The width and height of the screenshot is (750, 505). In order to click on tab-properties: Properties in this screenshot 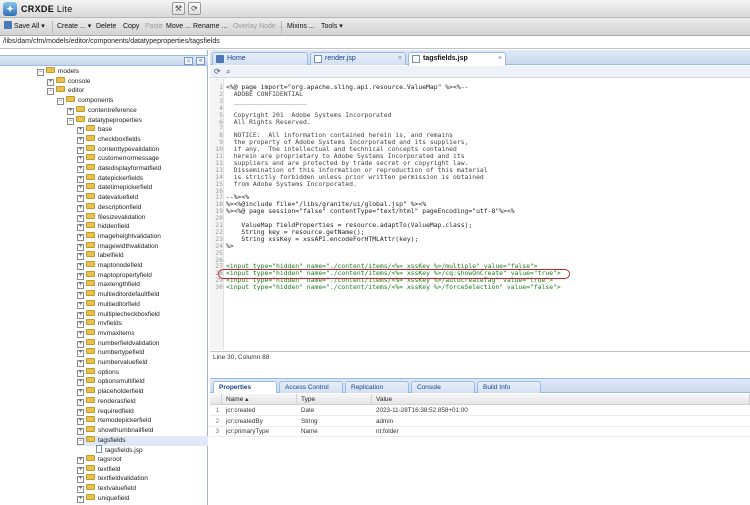, I will do `click(245, 387)`.